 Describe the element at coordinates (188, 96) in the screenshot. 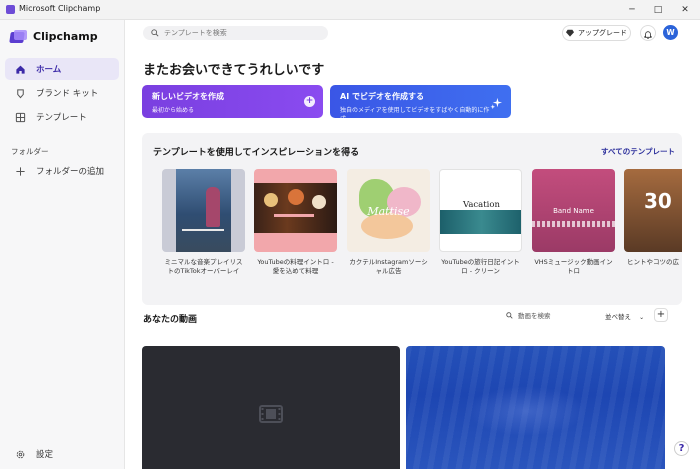

I see `cta-title: 新しいビデオを作成` at that location.